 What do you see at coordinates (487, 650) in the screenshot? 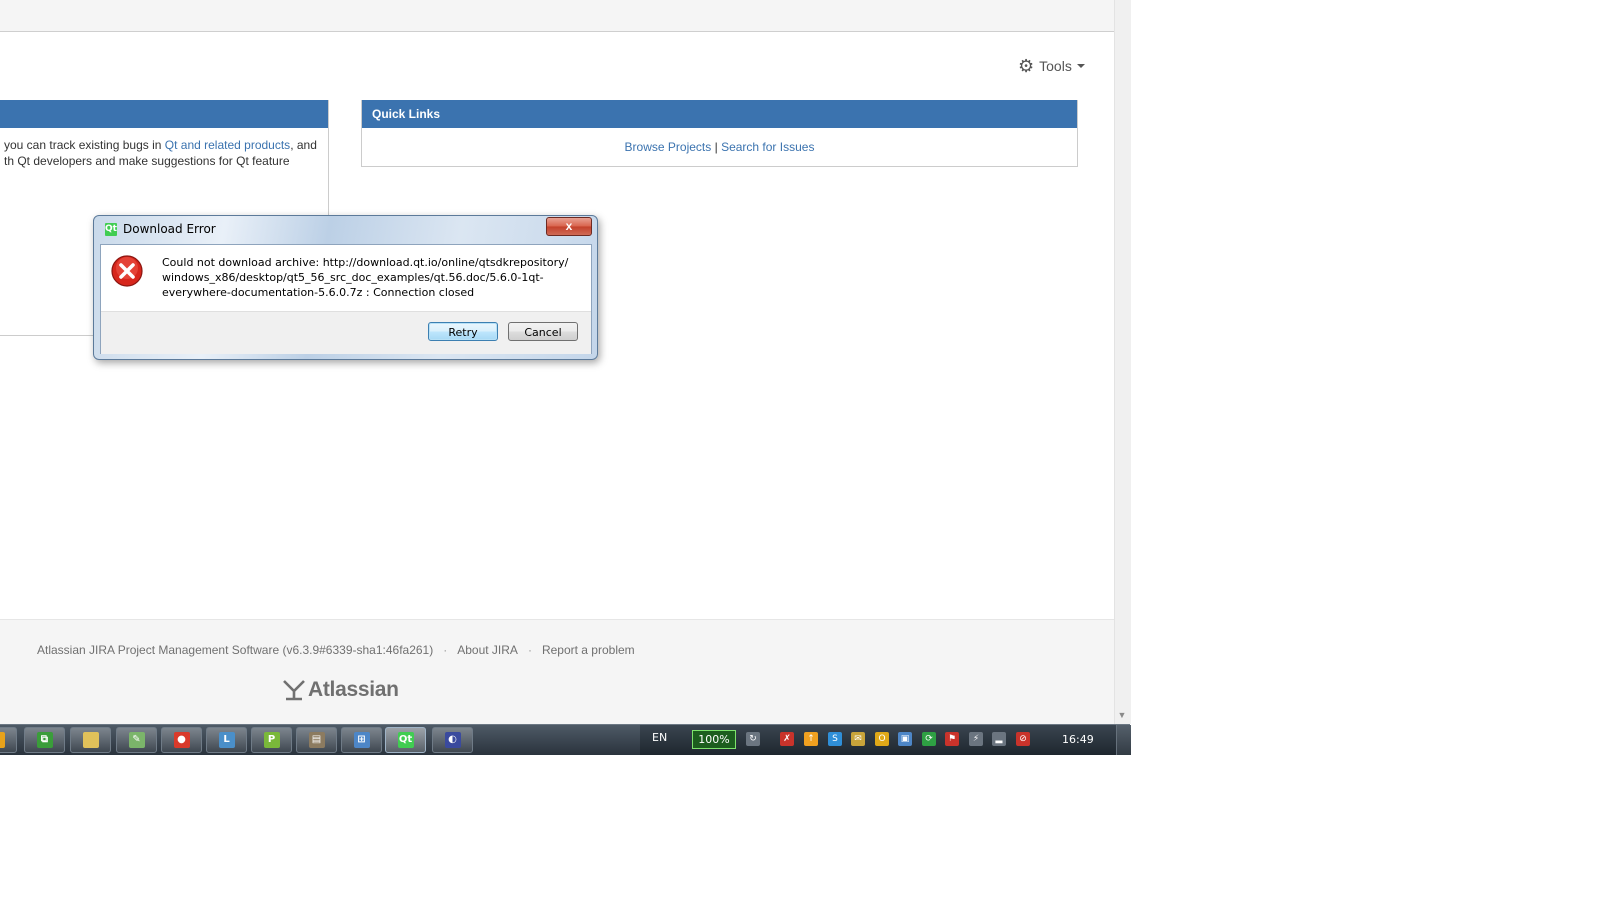
I see `about-jira-link: About JIRA` at bounding box center [487, 650].